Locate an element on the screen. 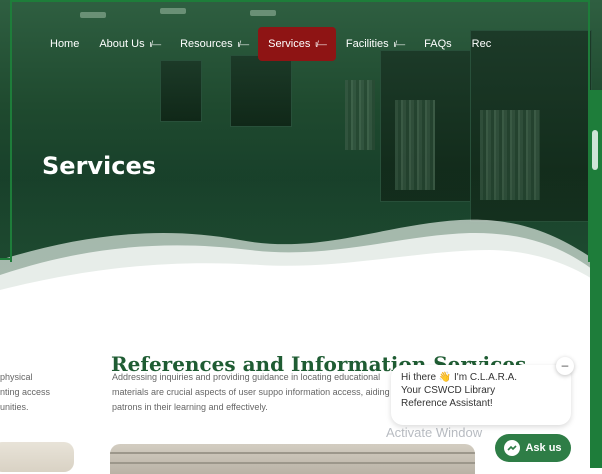 The image size is (602, 474). left-card-text: physical nting access unities. is located at coordinates (25, 392).